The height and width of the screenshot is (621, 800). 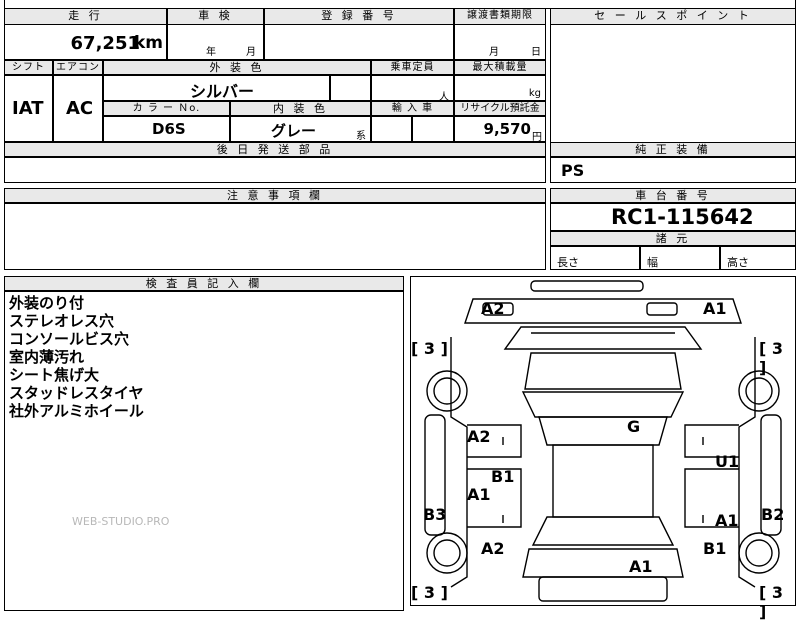 I want to click on inspector-note-item: コンソールビス穴, so click(x=69, y=339).